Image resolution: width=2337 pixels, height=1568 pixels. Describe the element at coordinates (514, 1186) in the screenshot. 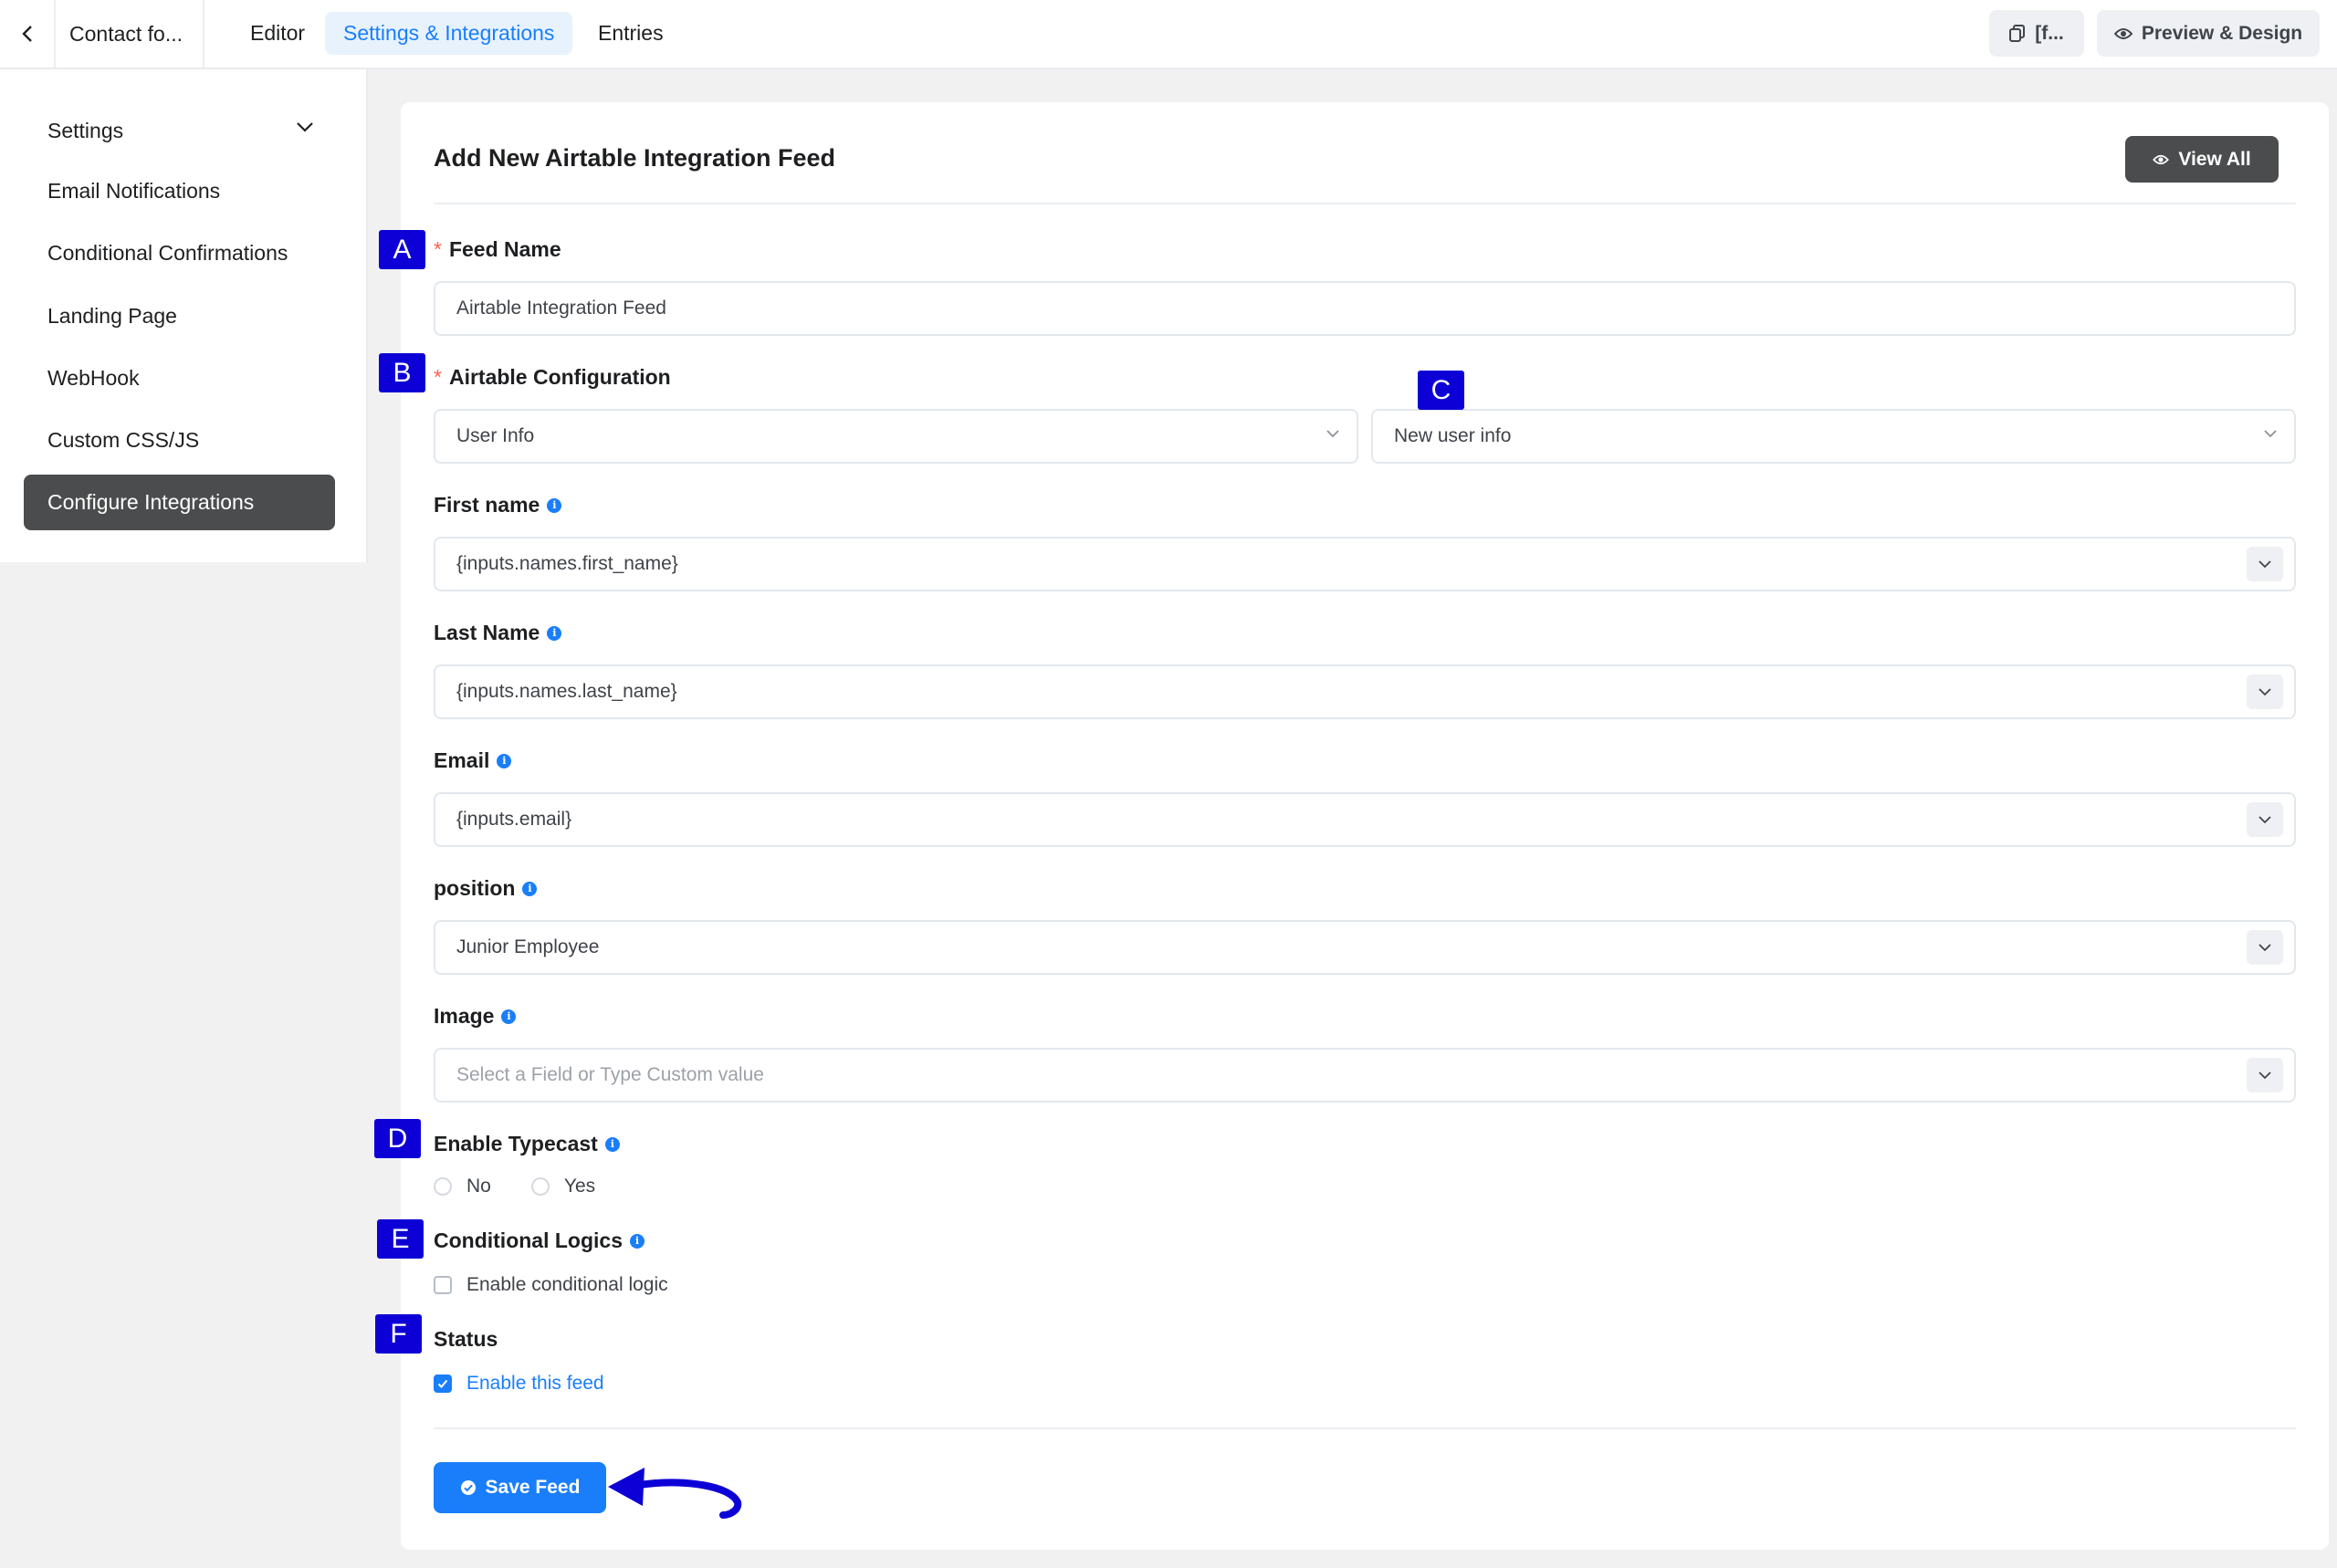

I see `typecast-radio-group: No Yes` at that location.